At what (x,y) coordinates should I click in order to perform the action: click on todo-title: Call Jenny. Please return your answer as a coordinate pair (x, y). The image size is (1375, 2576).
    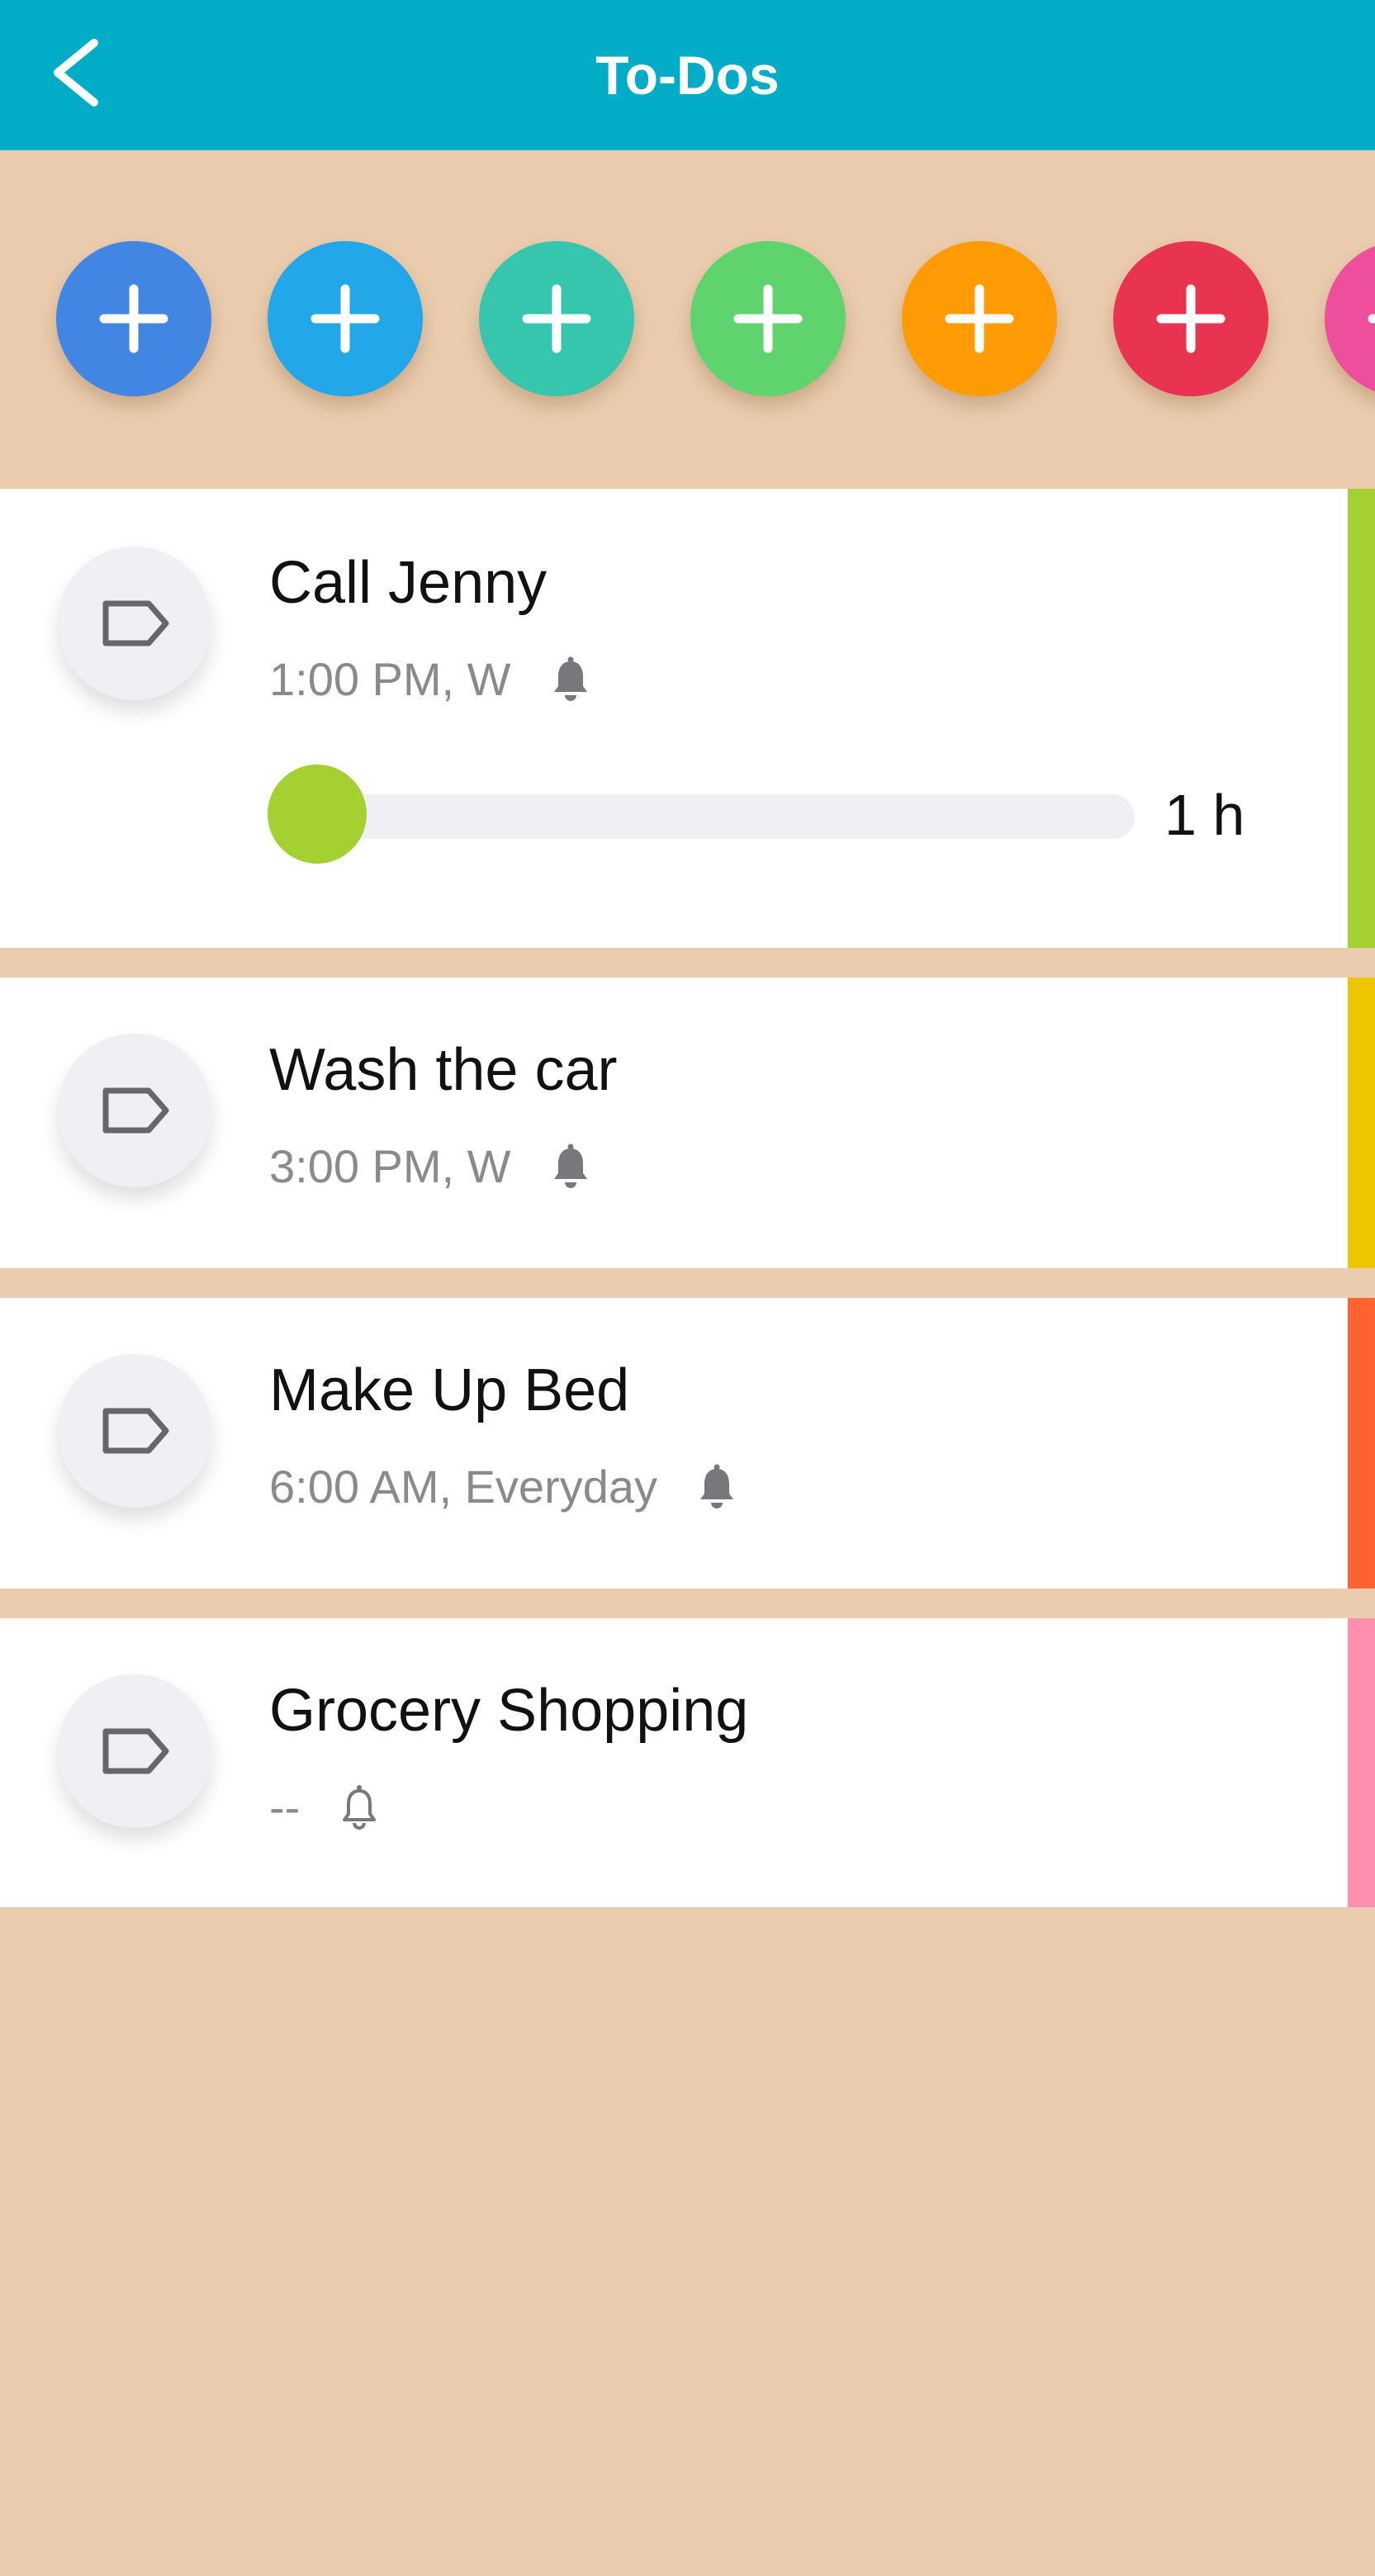
    Looking at the image, I should click on (409, 583).